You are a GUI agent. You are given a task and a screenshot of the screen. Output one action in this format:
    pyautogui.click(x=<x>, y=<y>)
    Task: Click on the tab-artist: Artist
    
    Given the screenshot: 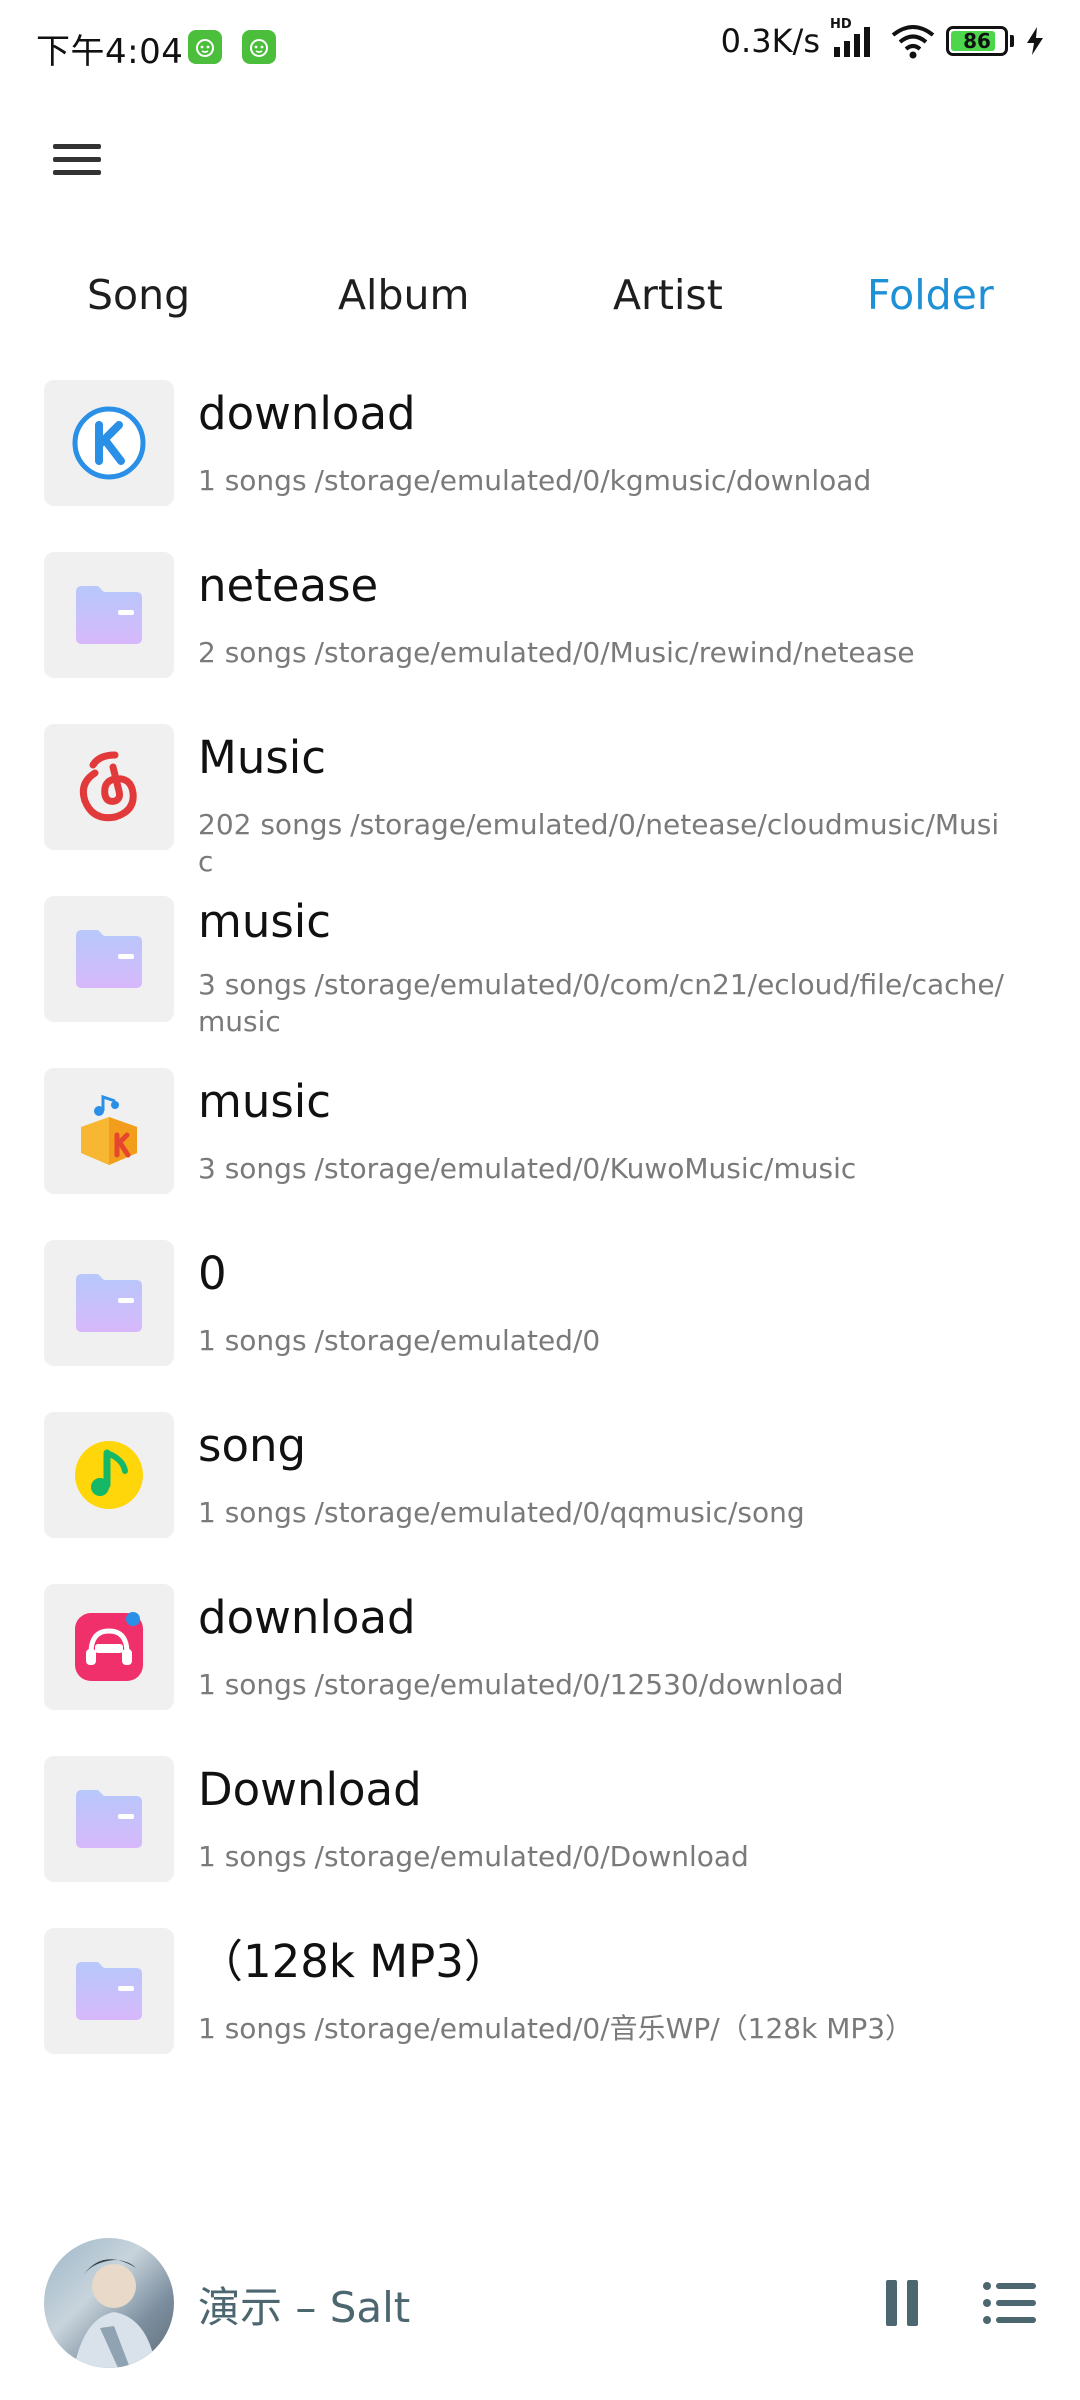 What is the action you would take?
    pyautogui.click(x=668, y=295)
    